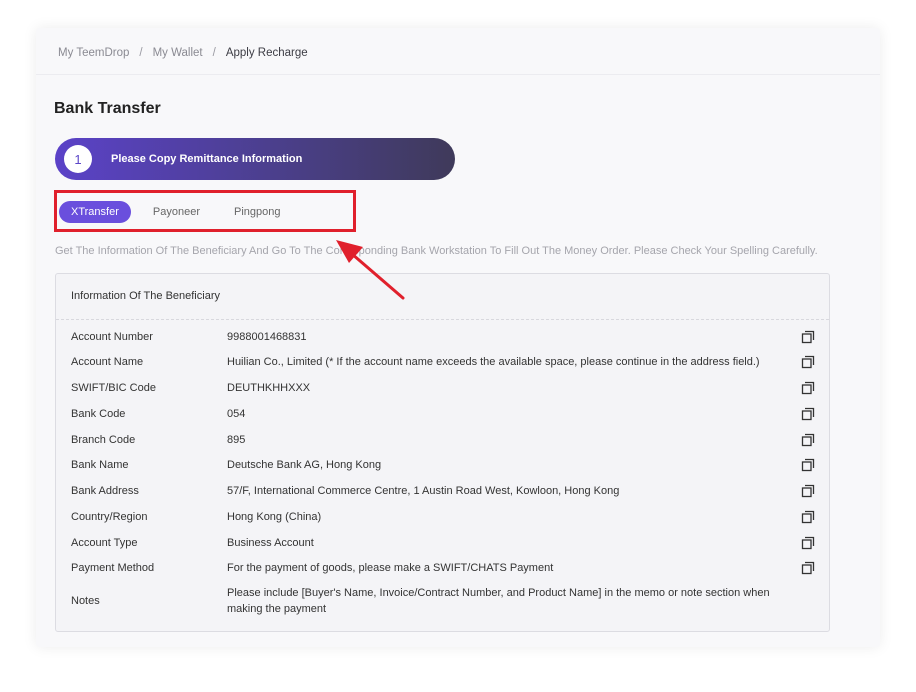 The height and width of the screenshot is (692, 916). Describe the element at coordinates (178, 53) in the screenshot. I see `breadcrumb-my-wallet: My Wallet` at that location.